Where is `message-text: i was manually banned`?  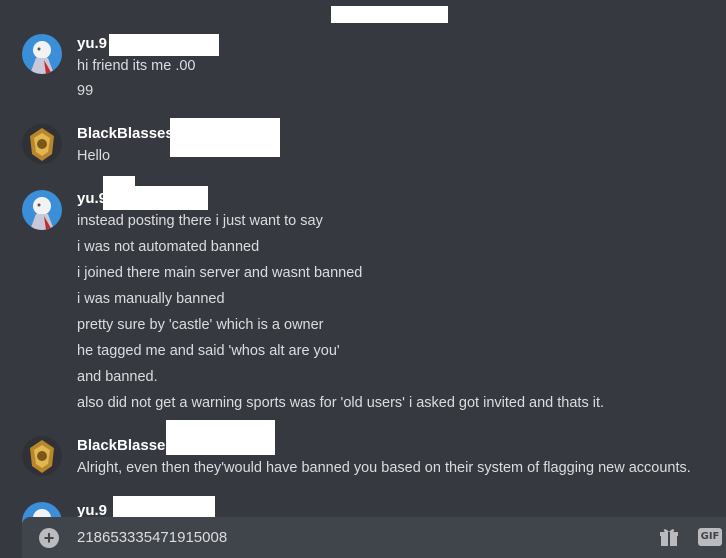 message-text: i was manually banned is located at coordinates (151, 299).